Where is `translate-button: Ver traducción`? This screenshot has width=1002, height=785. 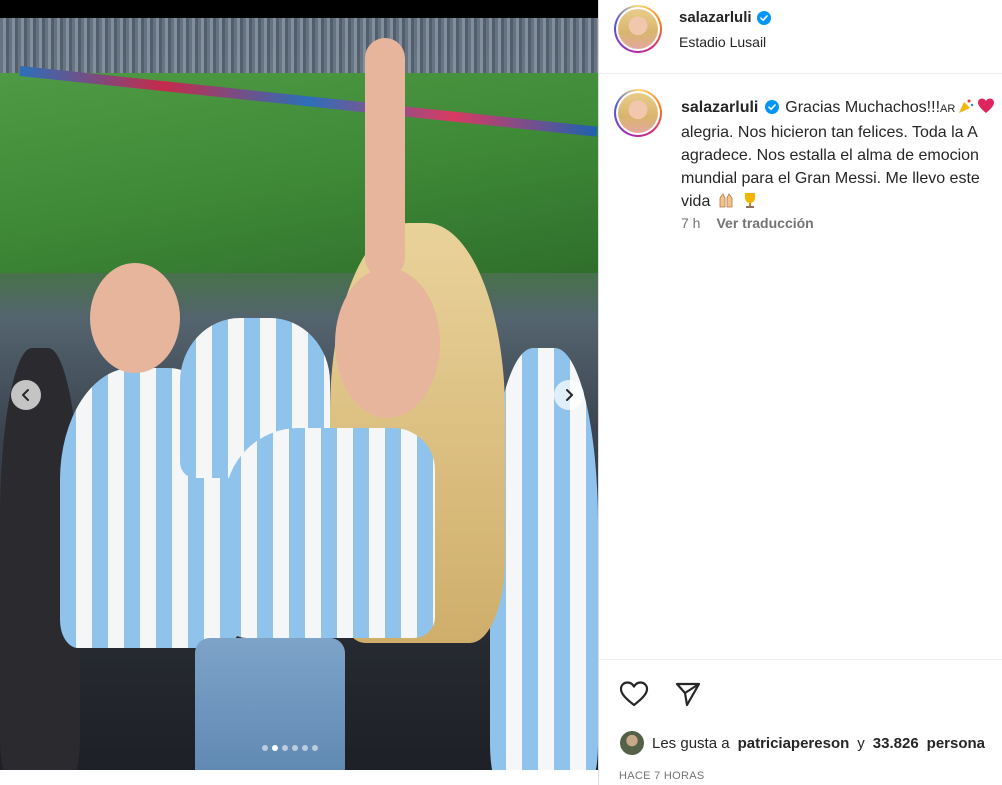 translate-button: Ver traducción is located at coordinates (764, 223).